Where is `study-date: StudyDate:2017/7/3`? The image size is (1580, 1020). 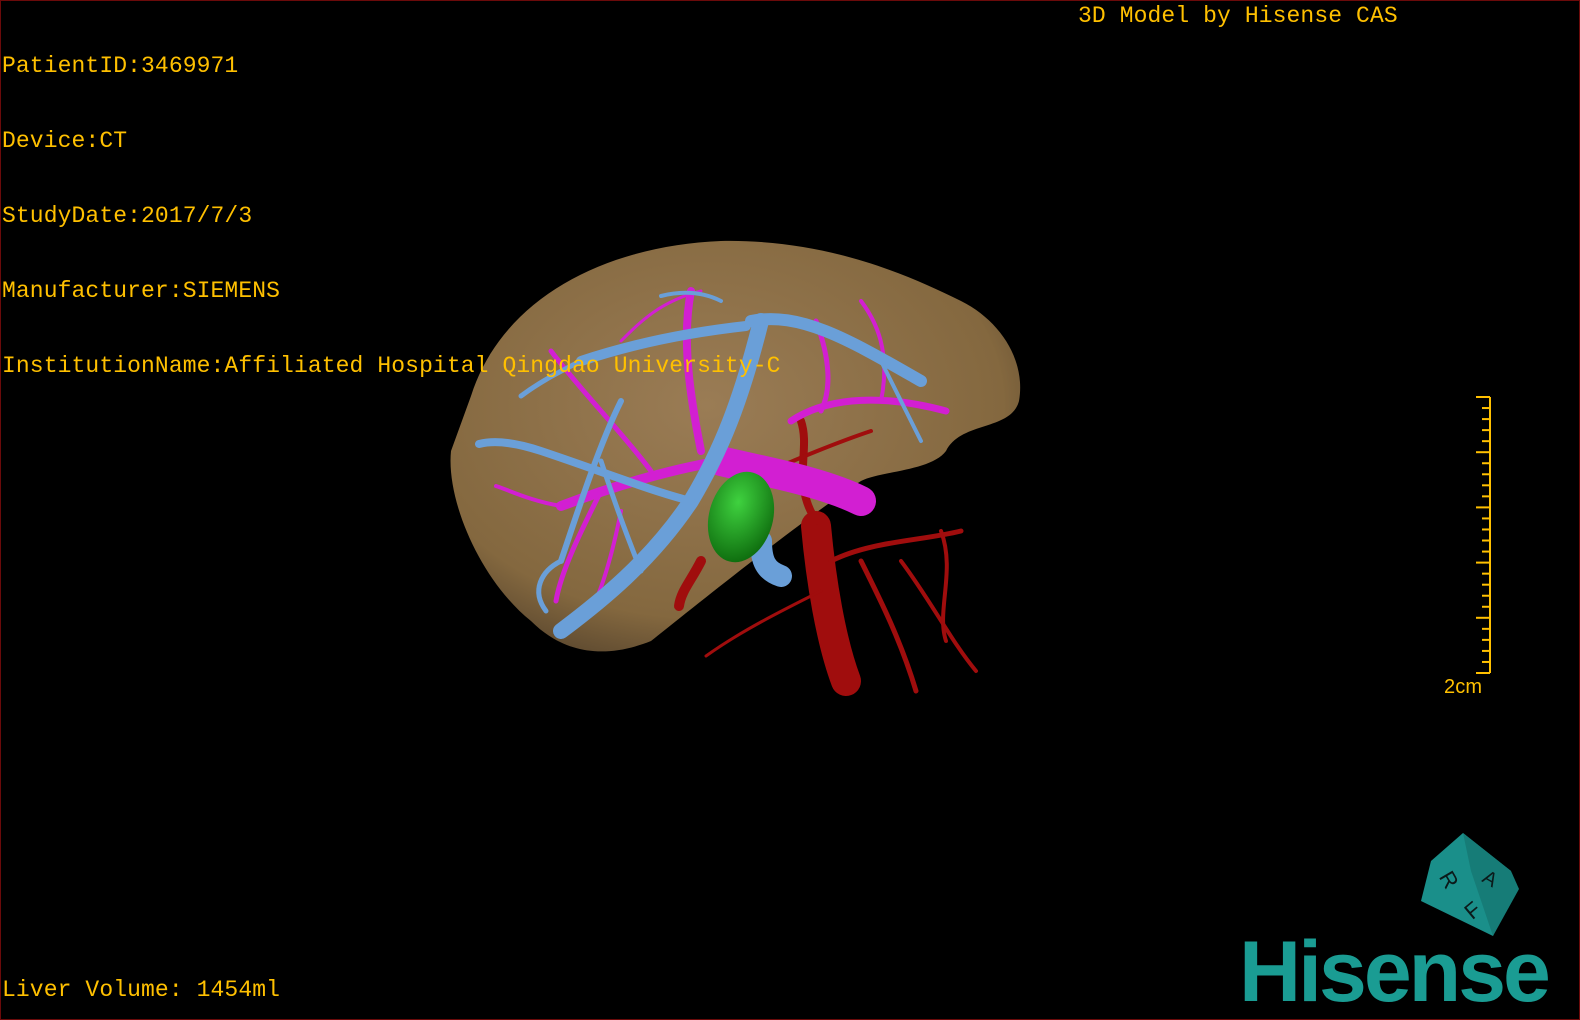 study-date: StudyDate:2017/7/3 is located at coordinates (127, 216).